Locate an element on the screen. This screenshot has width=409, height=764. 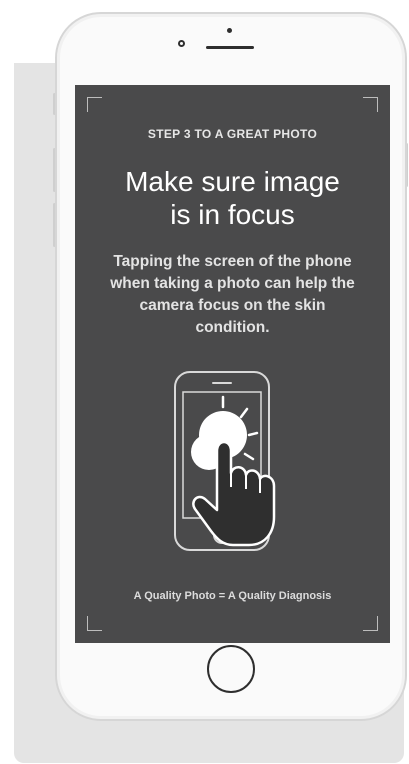
home-button is located at coordinates (231, 669).